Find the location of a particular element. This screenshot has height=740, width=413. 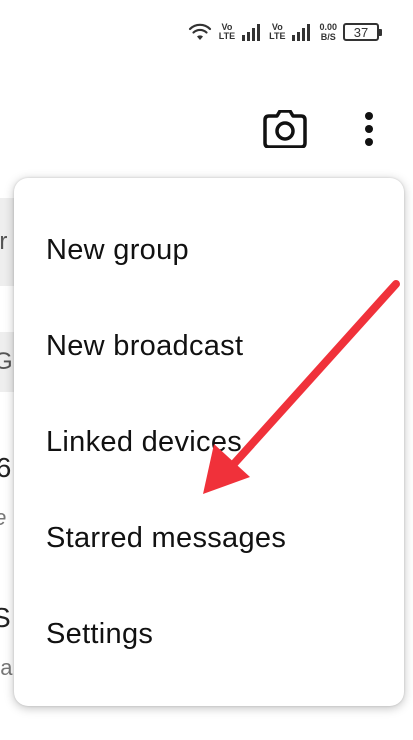

more-vert-icon is located at coordinates (369, 130).